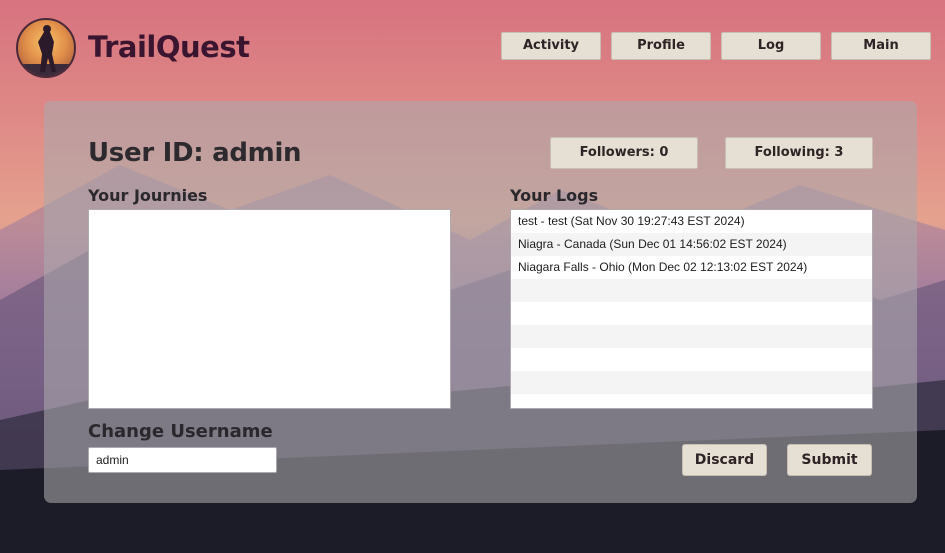 The height and width of the screenshot is (553, 945). I want to click on submit-button: Submit, so click(829, 460).